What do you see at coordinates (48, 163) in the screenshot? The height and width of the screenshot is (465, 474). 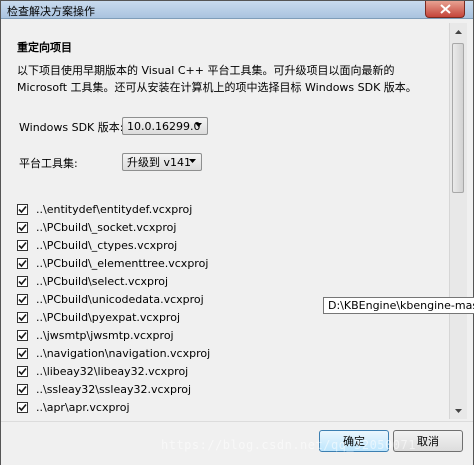 I see `toolset-label: 平台工具集:` at bounding box center [48, 163].